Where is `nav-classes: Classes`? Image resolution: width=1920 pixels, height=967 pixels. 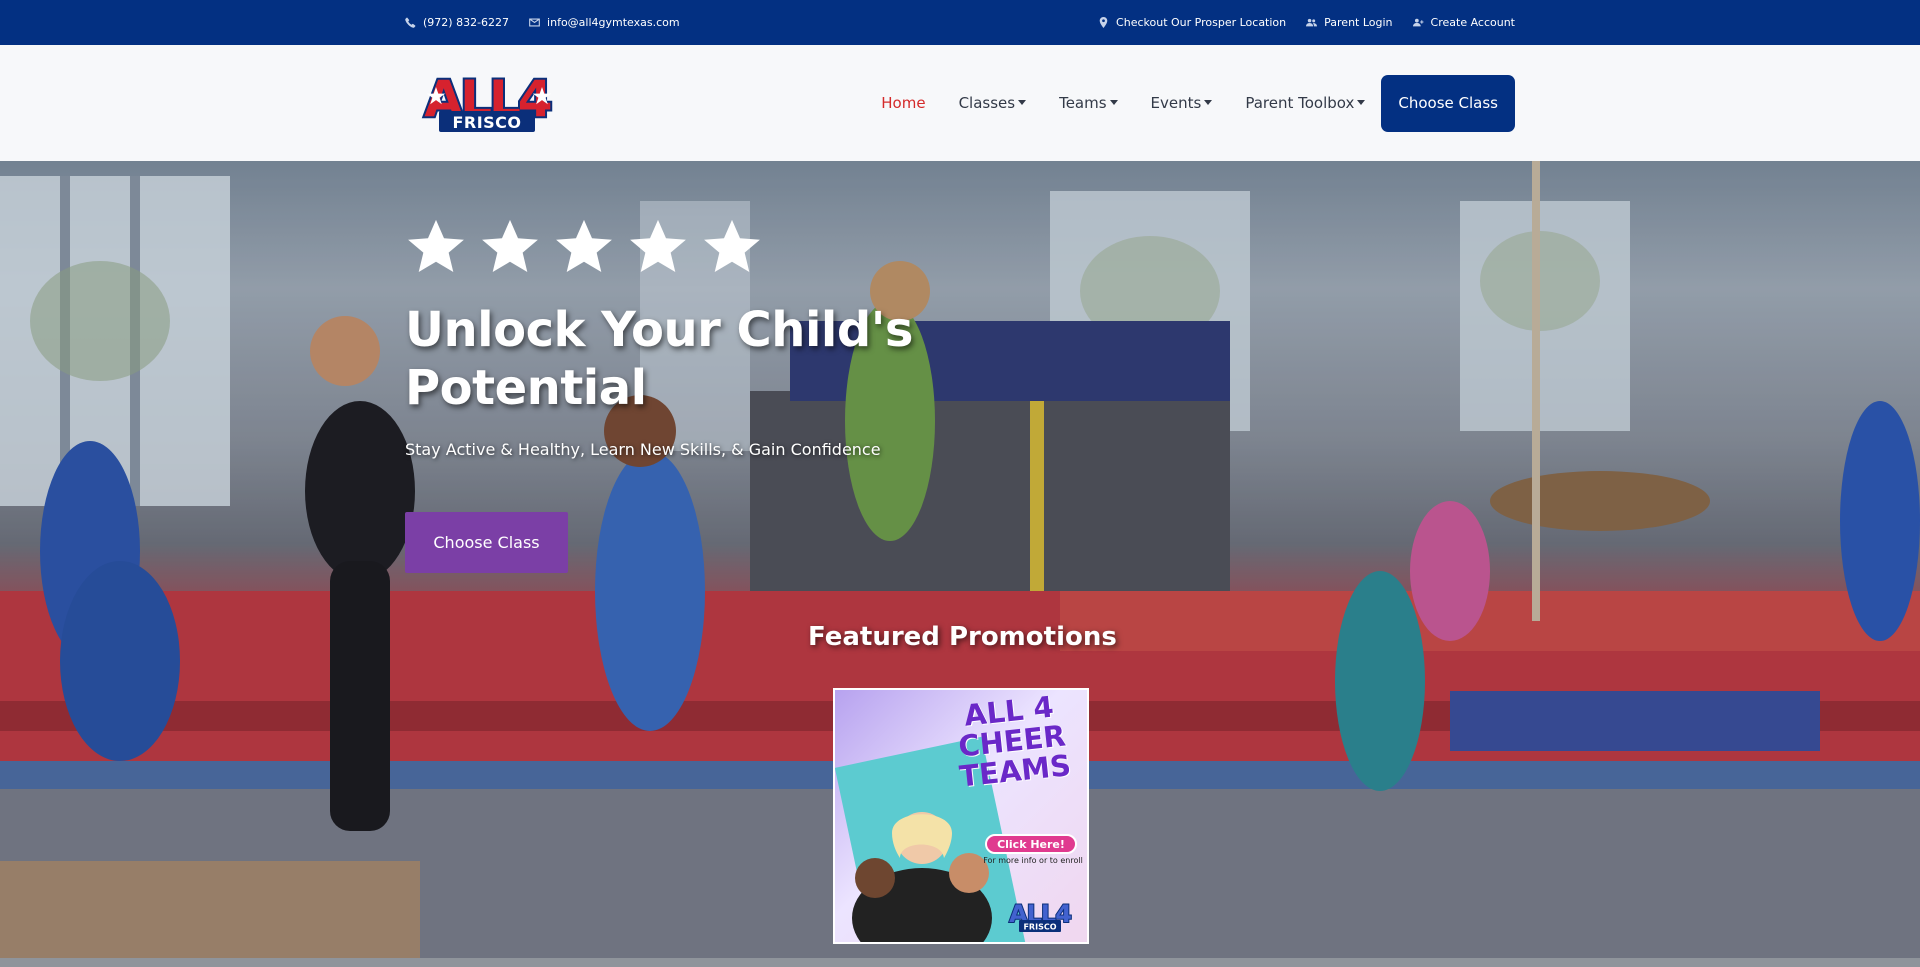 nav-classes: Classes is located at coordinates (993, 103).